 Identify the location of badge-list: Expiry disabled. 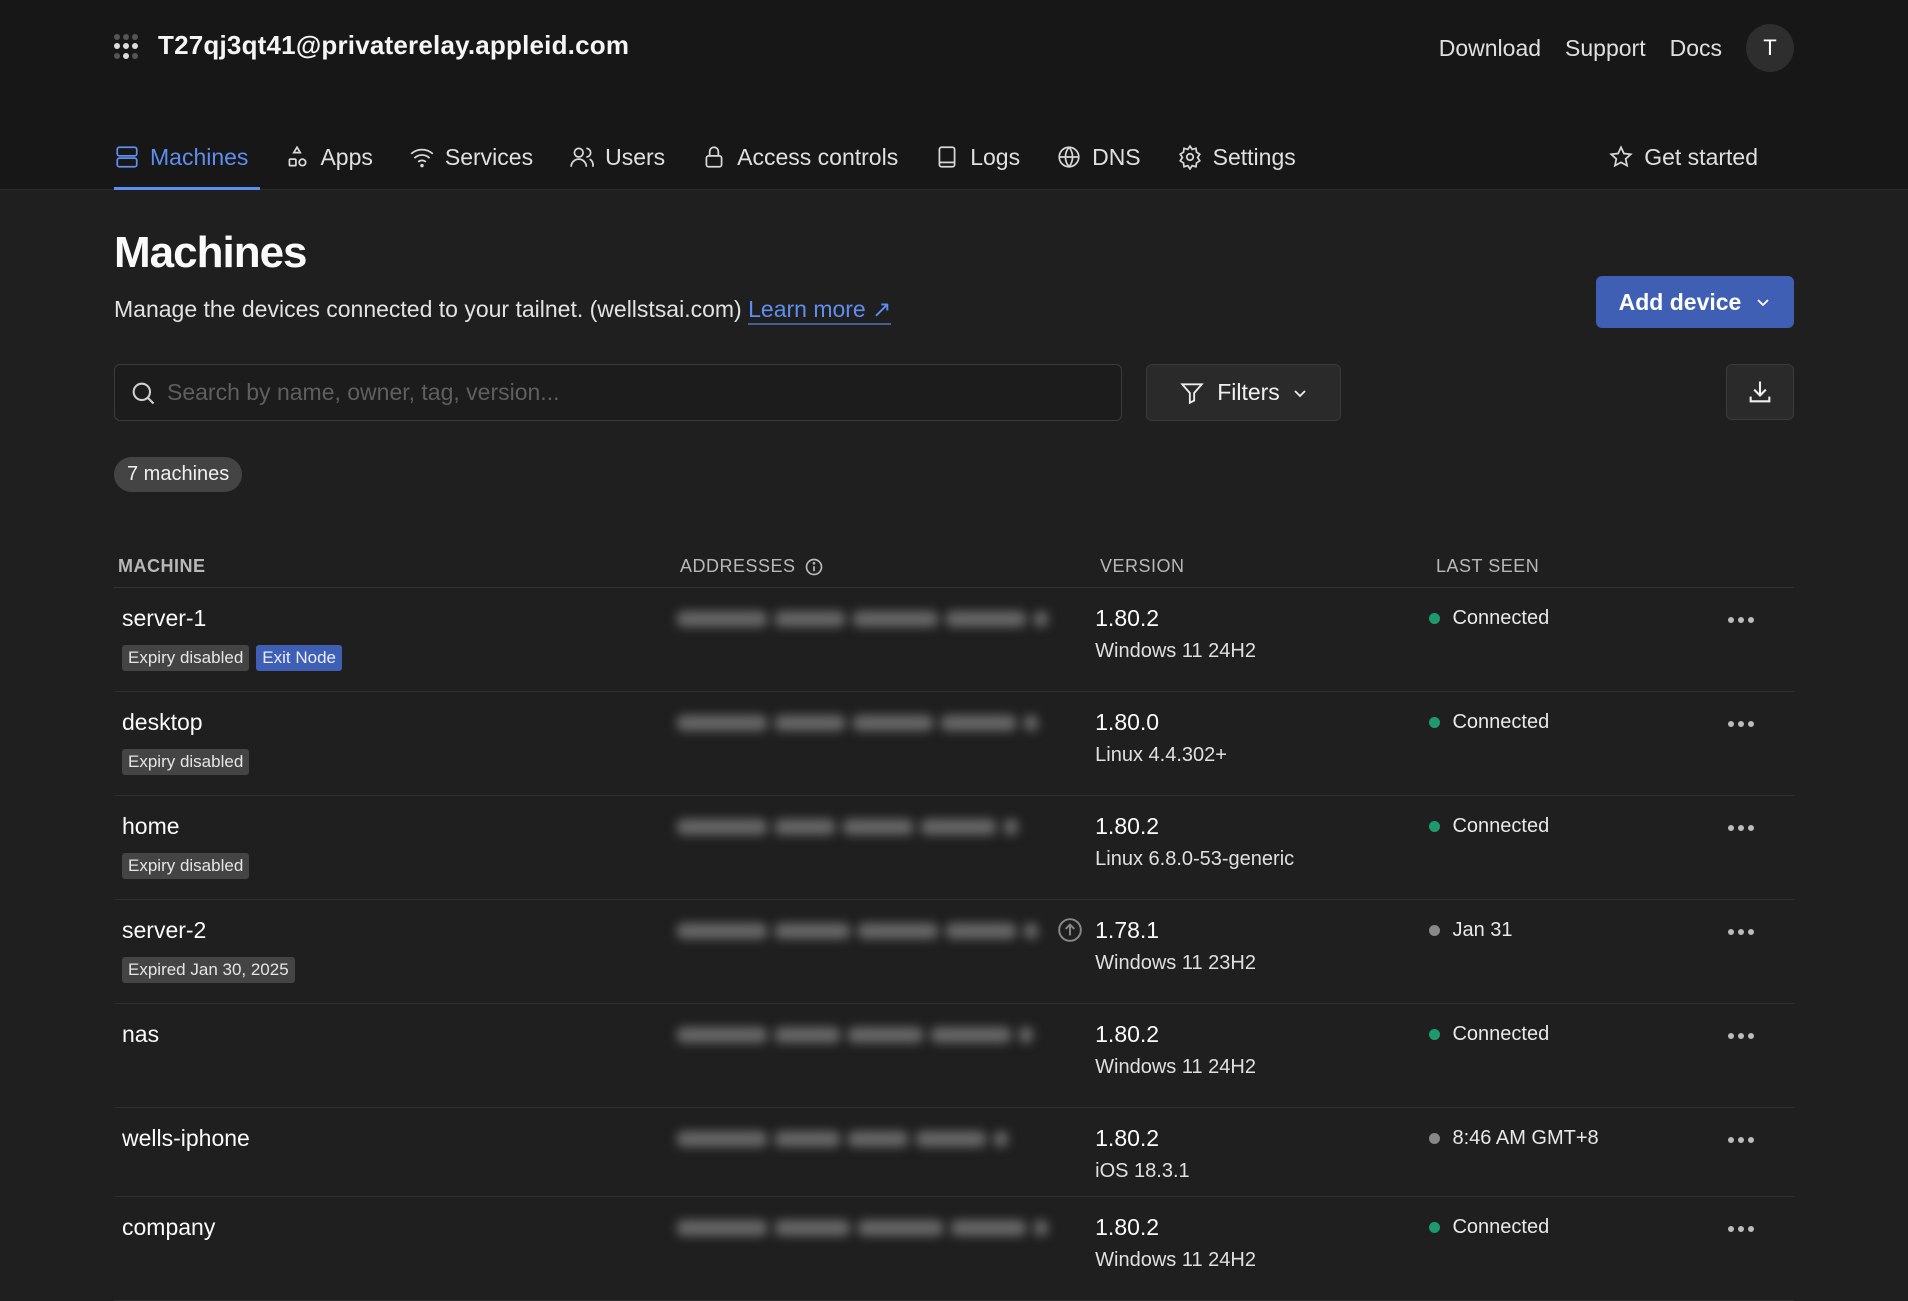
(397, 866).